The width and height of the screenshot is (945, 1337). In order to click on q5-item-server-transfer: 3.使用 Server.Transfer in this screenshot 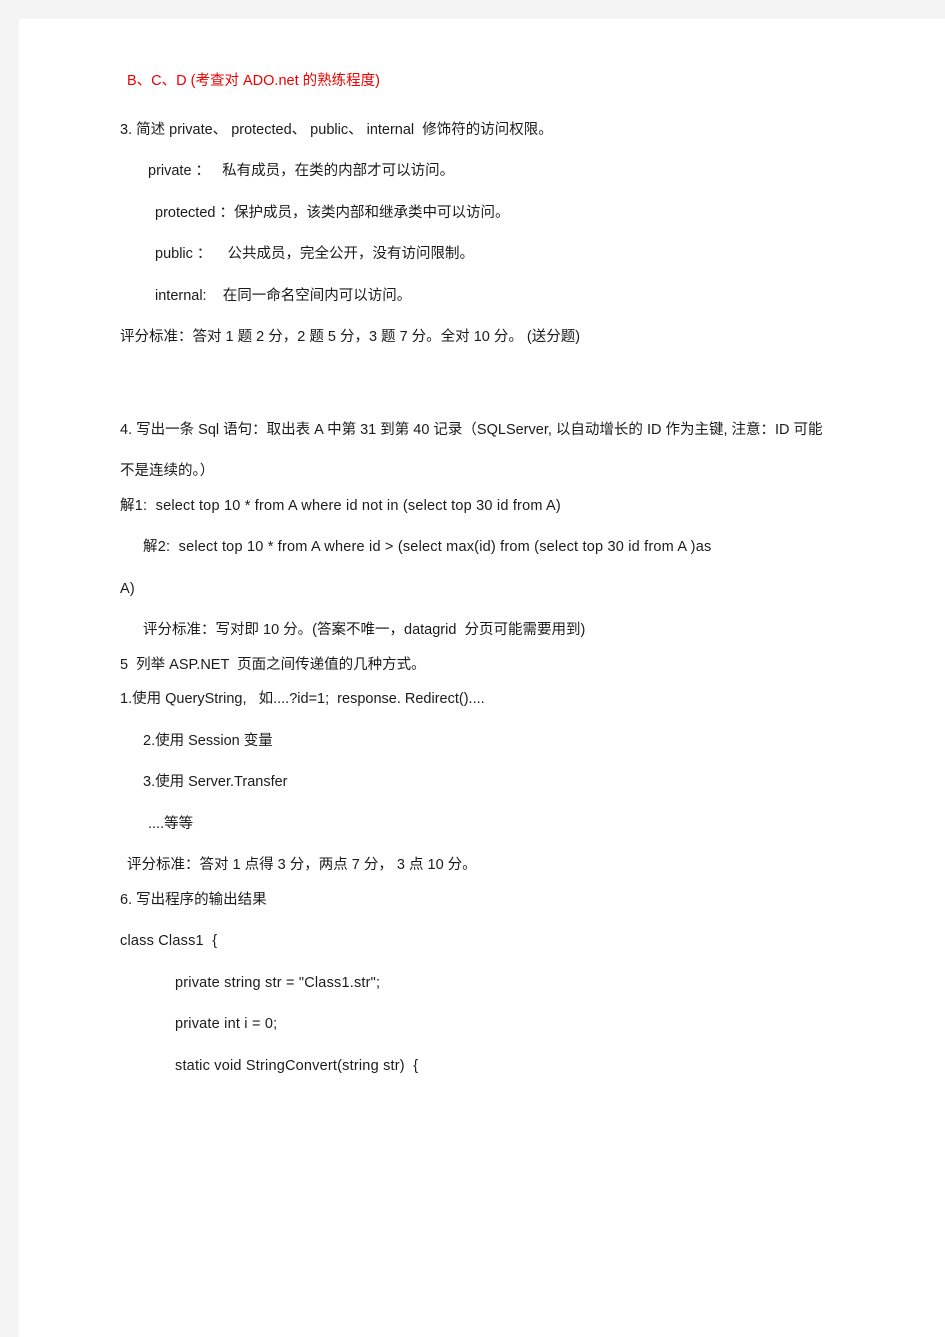, I will do `click(215, 782)`.